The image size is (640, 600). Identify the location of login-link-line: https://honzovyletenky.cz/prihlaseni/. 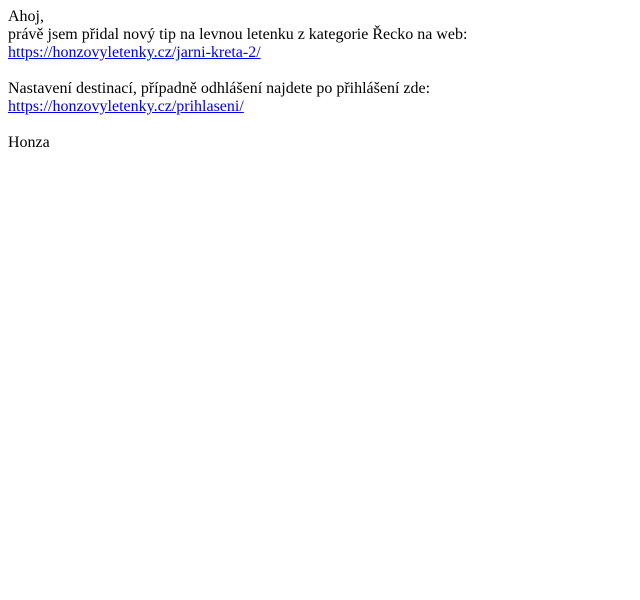
(320, 107).